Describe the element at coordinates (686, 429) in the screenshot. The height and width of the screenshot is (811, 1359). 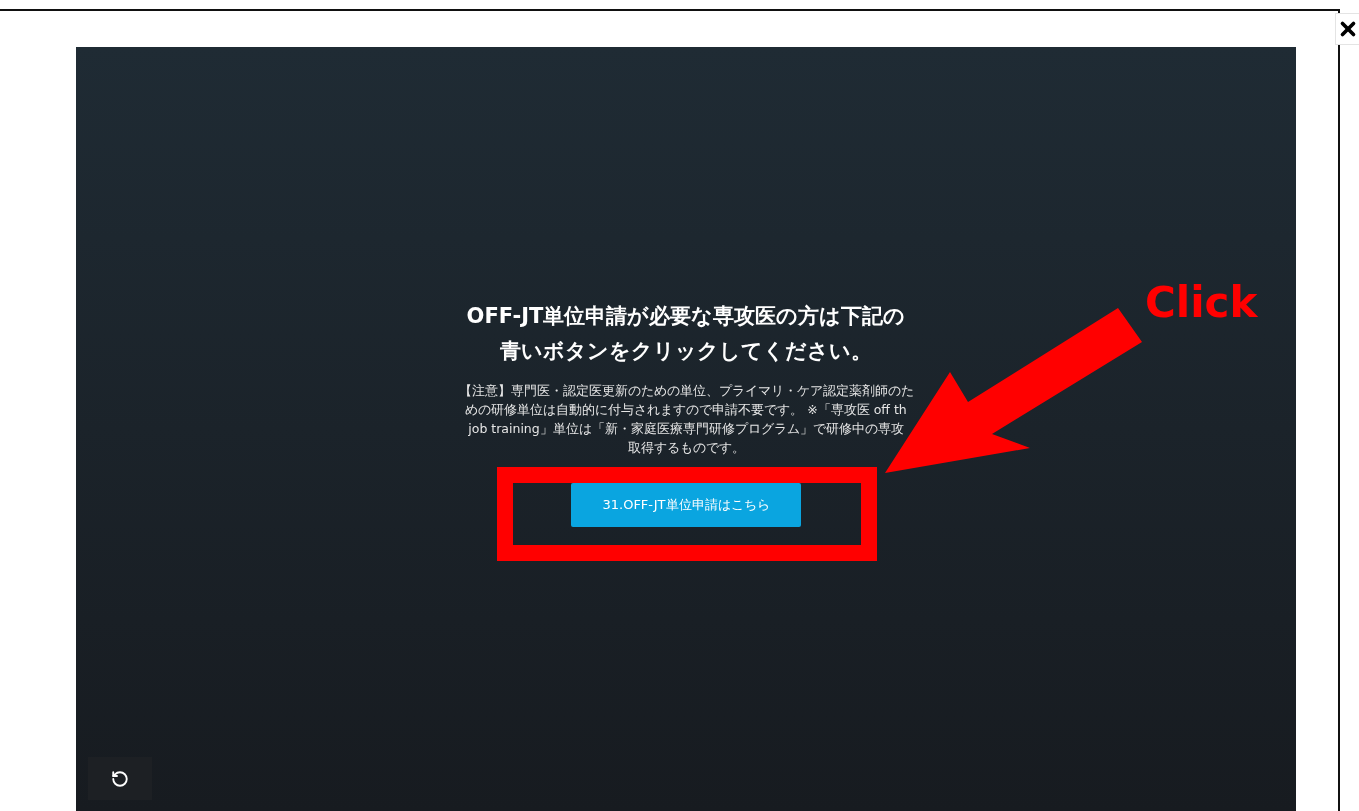
I see `notice-line: job training」単位は「新・家庭医療専門研修プログラム」で研修中の専攻` at that location.